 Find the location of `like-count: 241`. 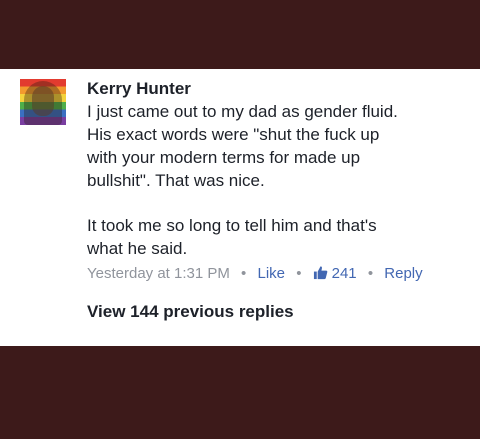

like-count: 241 is located at coordinates (344, 273).